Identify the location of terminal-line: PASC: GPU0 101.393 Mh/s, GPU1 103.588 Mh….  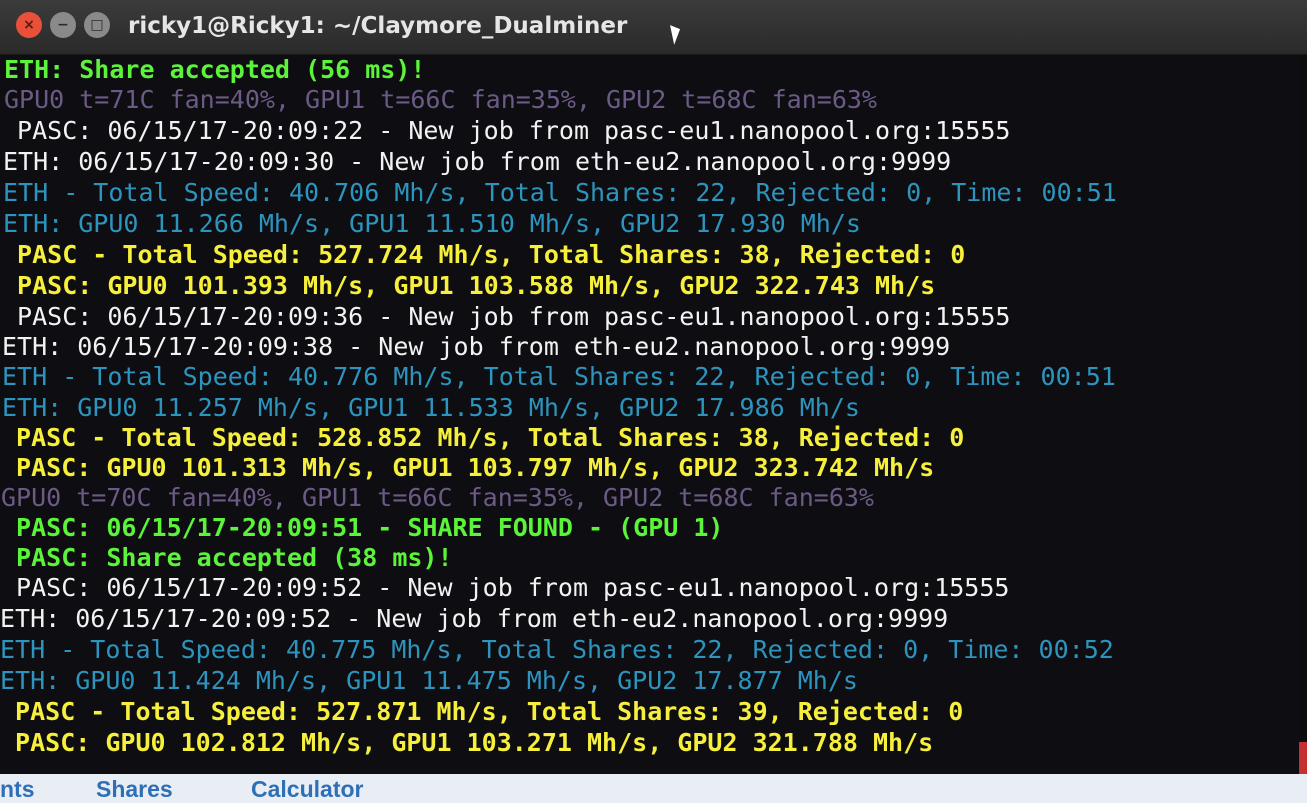
(469, 285).